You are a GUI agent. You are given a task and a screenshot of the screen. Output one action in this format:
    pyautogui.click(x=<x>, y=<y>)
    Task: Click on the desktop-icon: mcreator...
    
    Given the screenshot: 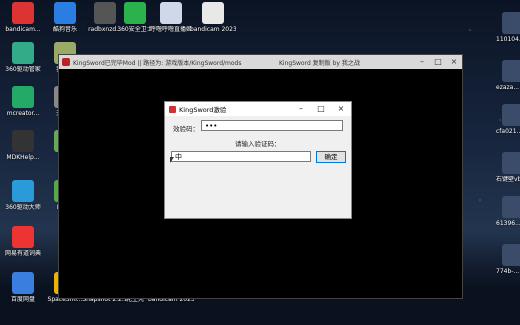 What is the action you would take?
    pyautogui.click(x=23, y=101)
    